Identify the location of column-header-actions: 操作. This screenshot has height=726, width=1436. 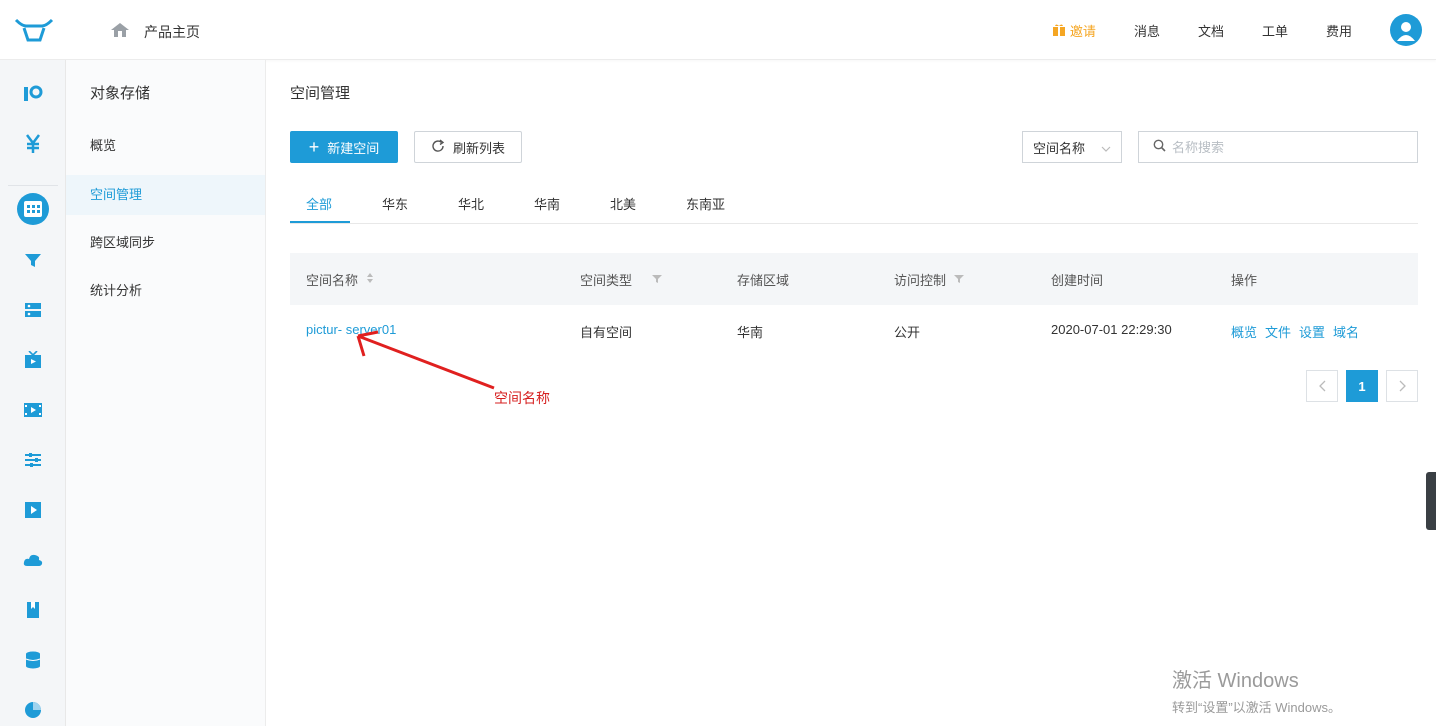
(1244, 280).